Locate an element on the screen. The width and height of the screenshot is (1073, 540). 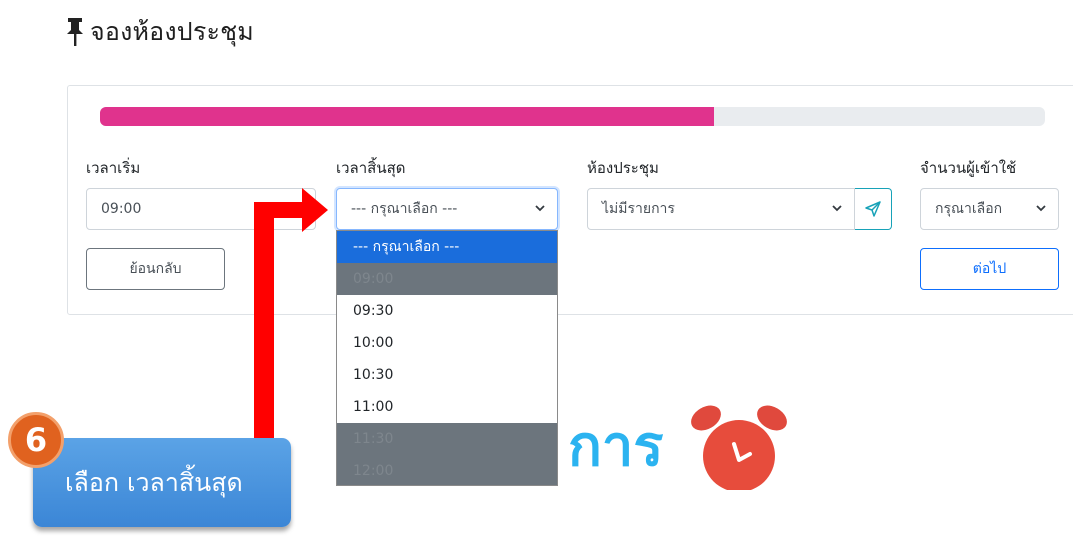
paper-plane-icon is located at coordinates (873, 209).